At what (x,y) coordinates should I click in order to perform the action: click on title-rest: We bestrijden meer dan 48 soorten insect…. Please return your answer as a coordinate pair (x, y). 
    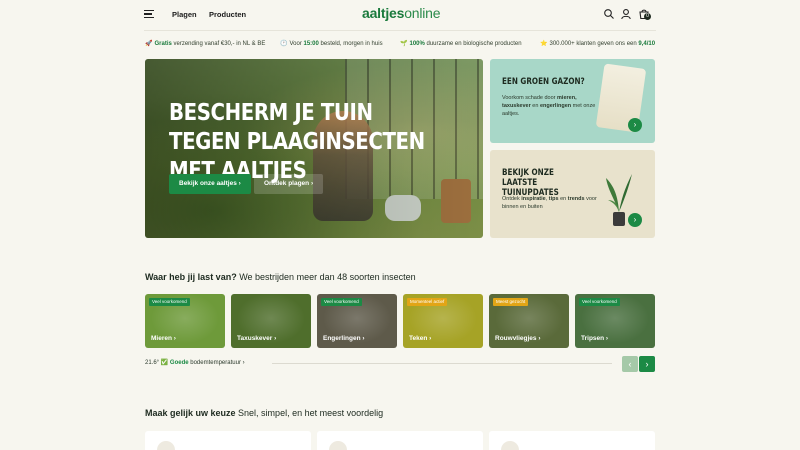
    Looking at the image, I should click on (326, 277).